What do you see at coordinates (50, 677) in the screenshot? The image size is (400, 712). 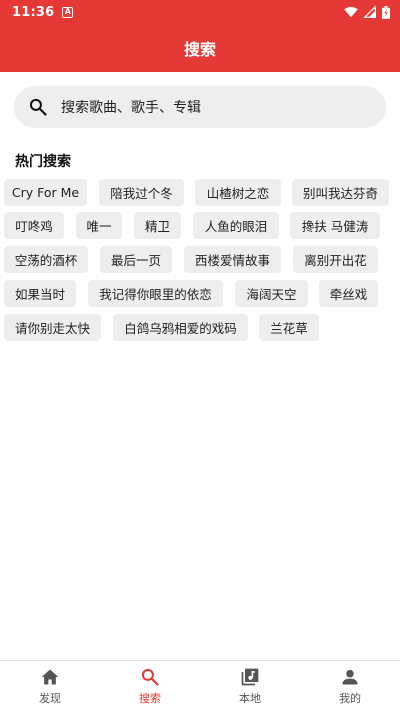 I see `home-icon` at bounding box center [50, 677].